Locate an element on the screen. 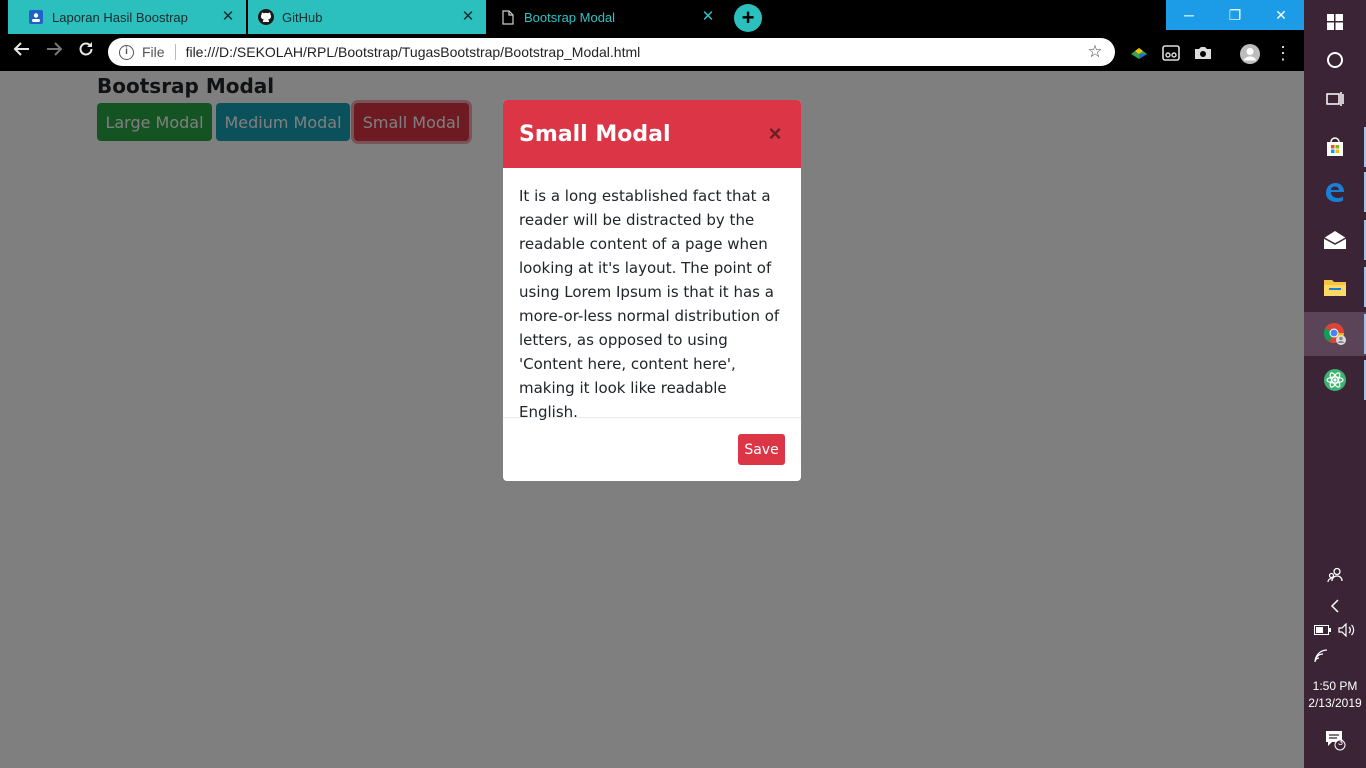  profile-avatar-icon is located at coordinates (1249, 53).